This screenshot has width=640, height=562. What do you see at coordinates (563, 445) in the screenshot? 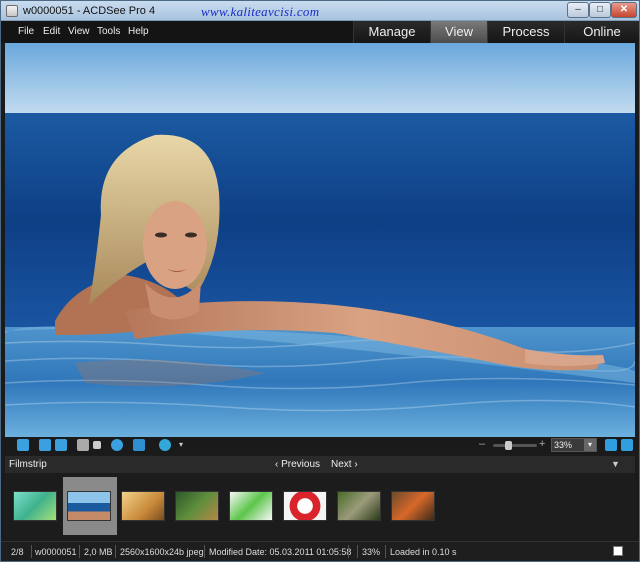
I see `zoom-value: 33%` at bounding box center [563, 445].